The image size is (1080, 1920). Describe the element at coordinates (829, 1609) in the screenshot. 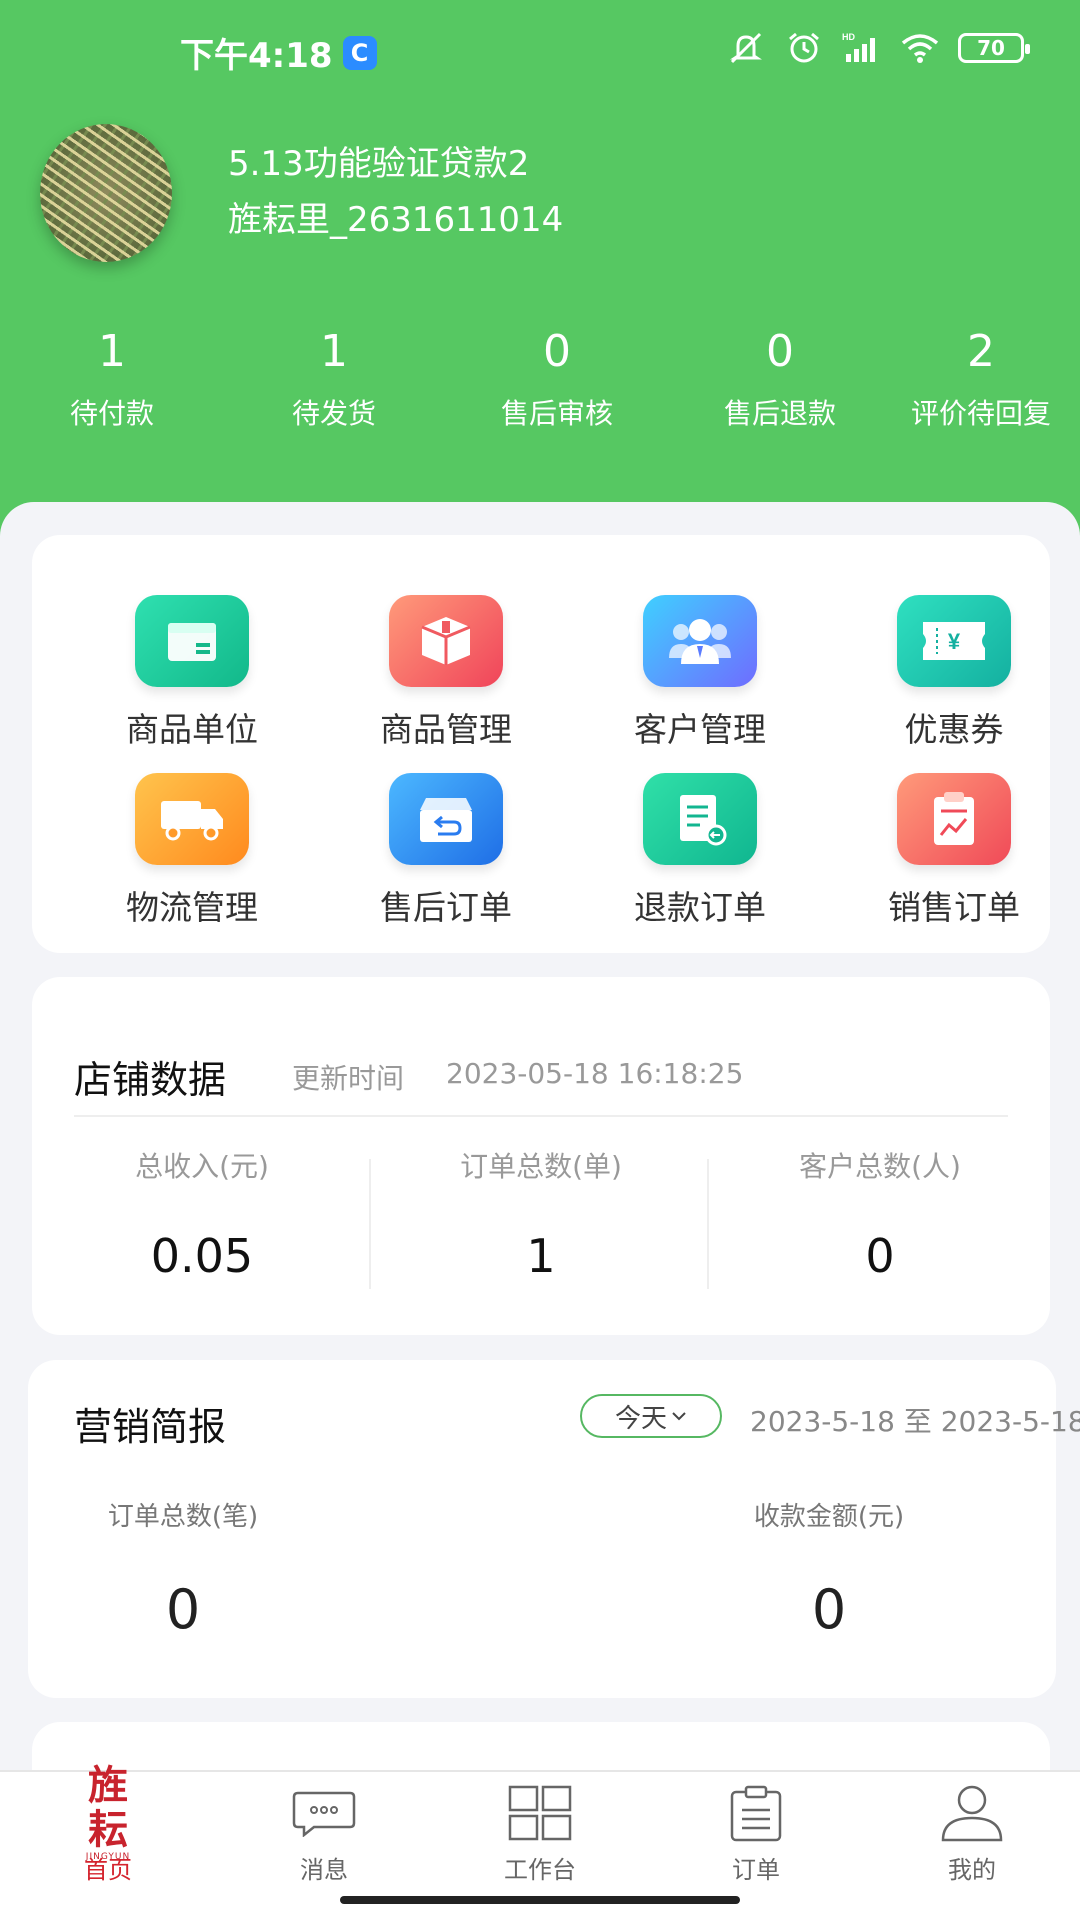

I see `mkt-payment-amount-value: 0` at that location.